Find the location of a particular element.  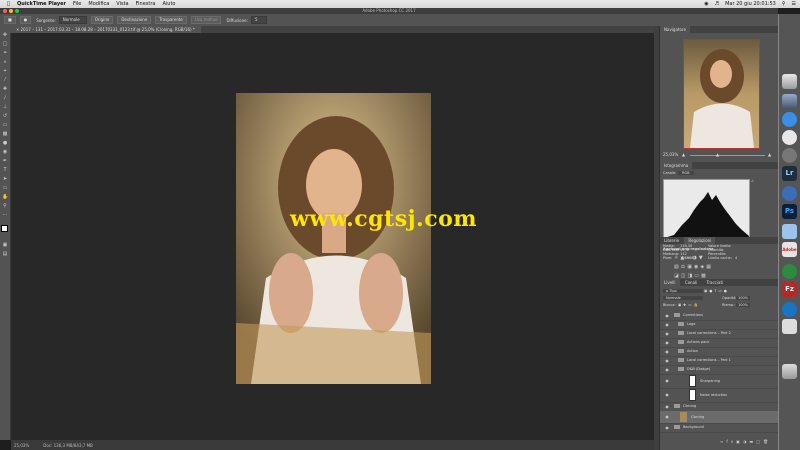

close-window-icon is located at coordinates (5, 11).